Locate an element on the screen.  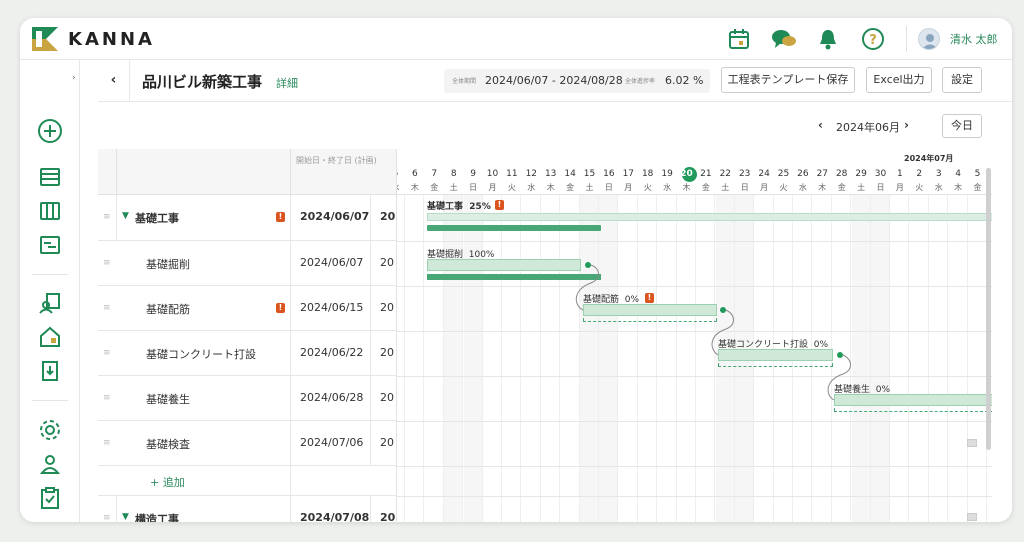
day-number: 12 is located at coordinates (531, 174).